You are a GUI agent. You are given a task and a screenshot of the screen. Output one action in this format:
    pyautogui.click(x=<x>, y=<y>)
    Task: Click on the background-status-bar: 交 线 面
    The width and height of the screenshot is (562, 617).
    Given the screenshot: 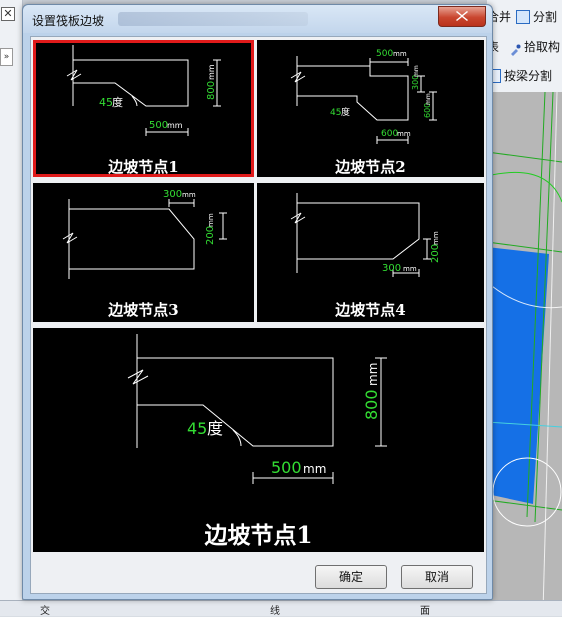 What is the action you would take?
    pyautogui.click(x=281, y=608)
    